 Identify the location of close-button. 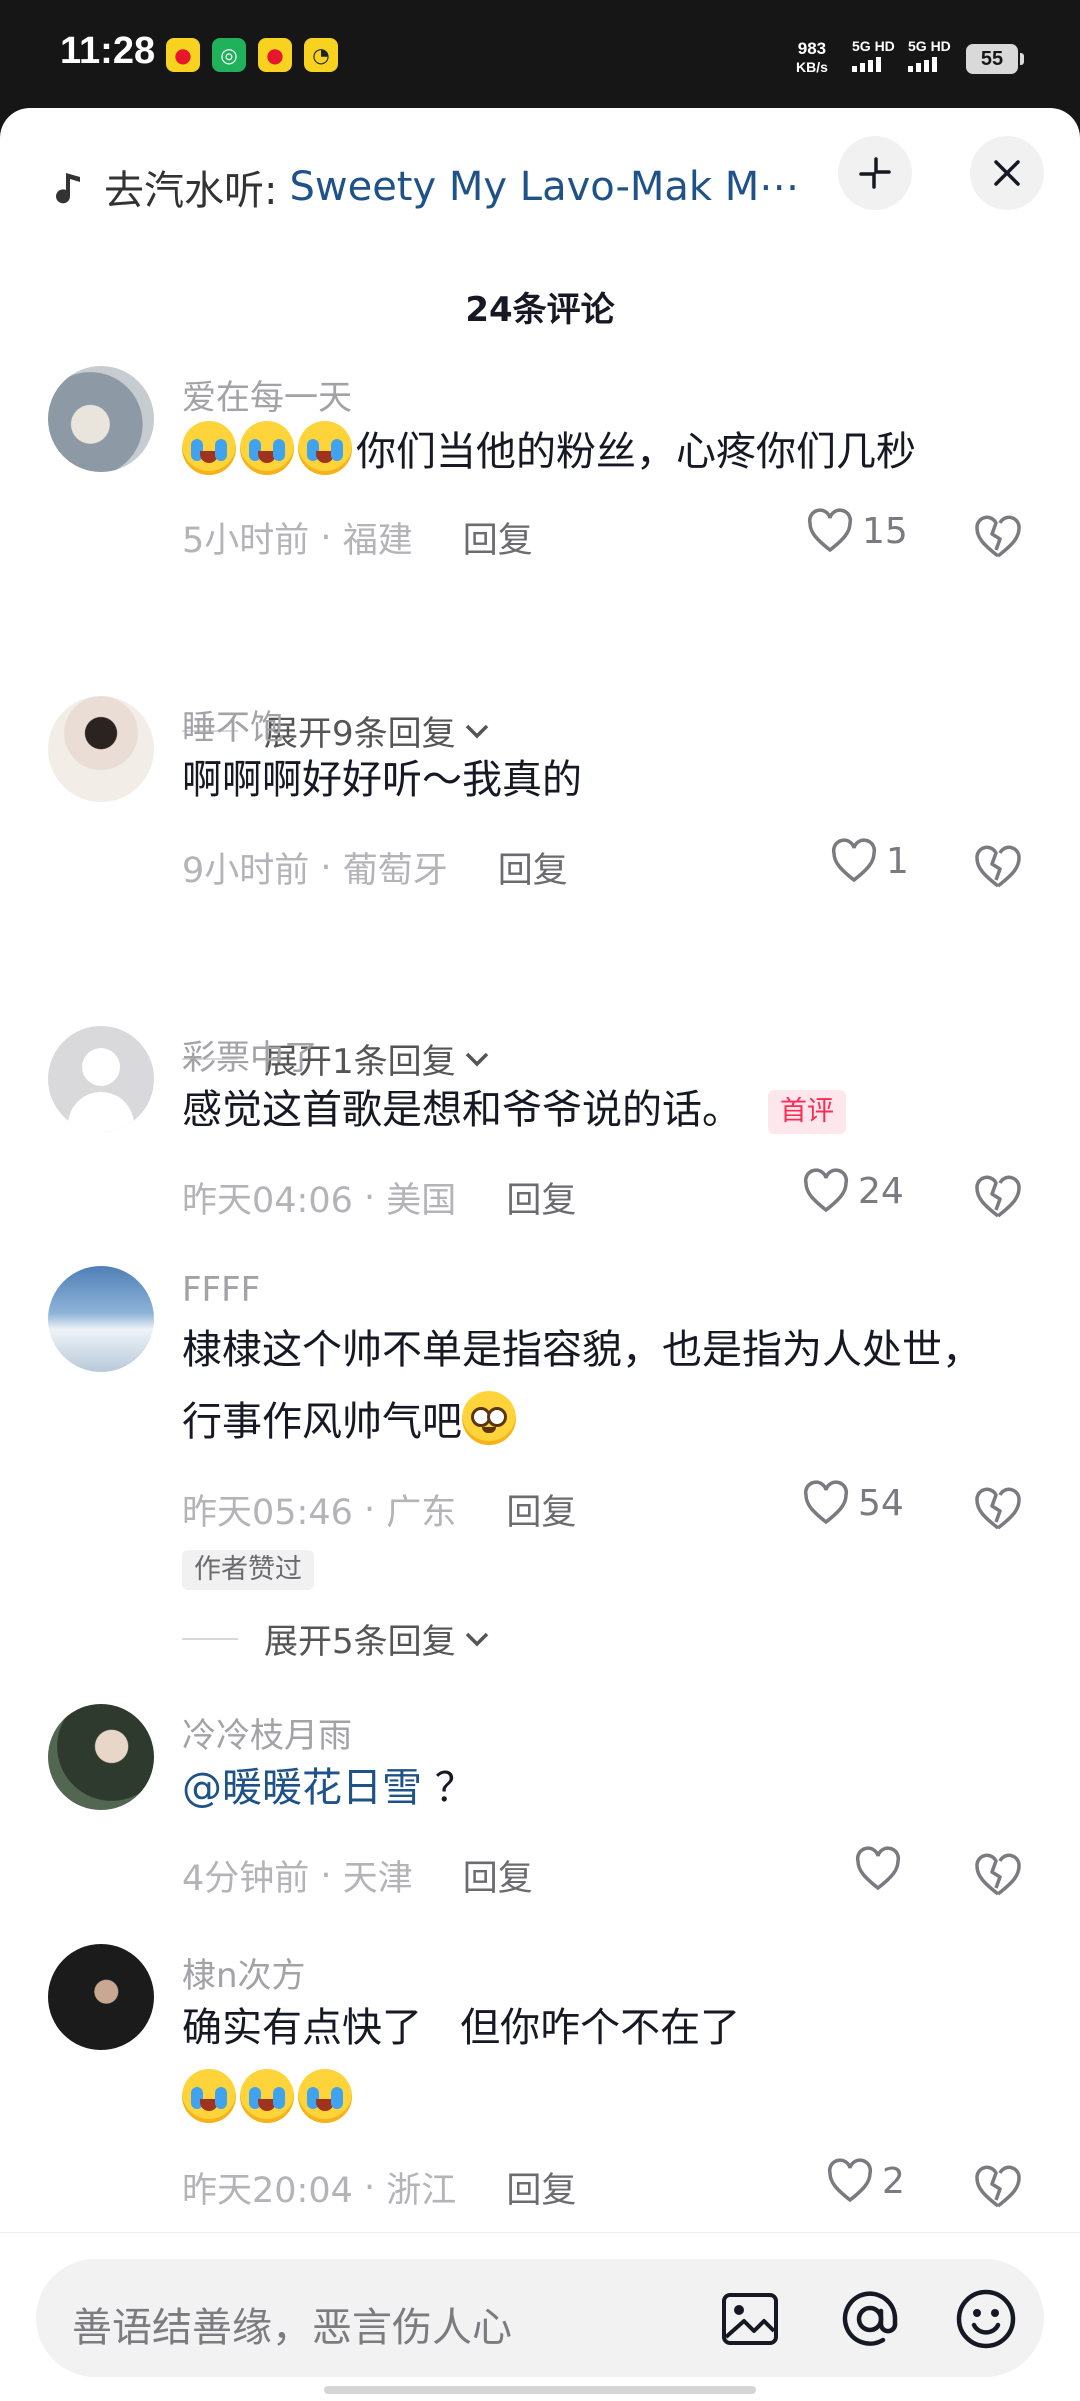
(1007, 173).